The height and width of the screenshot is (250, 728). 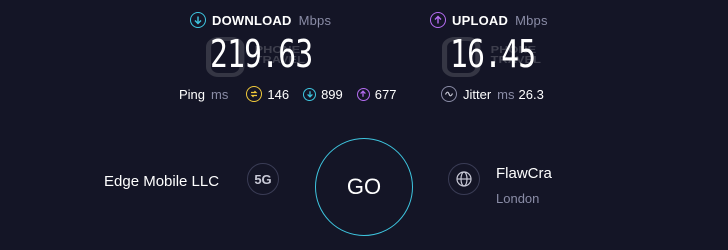 What do you see at coordinates (385, 94) in the screenshot?
I see `ping-upload-value: 677` at bounding box center [385, 94].